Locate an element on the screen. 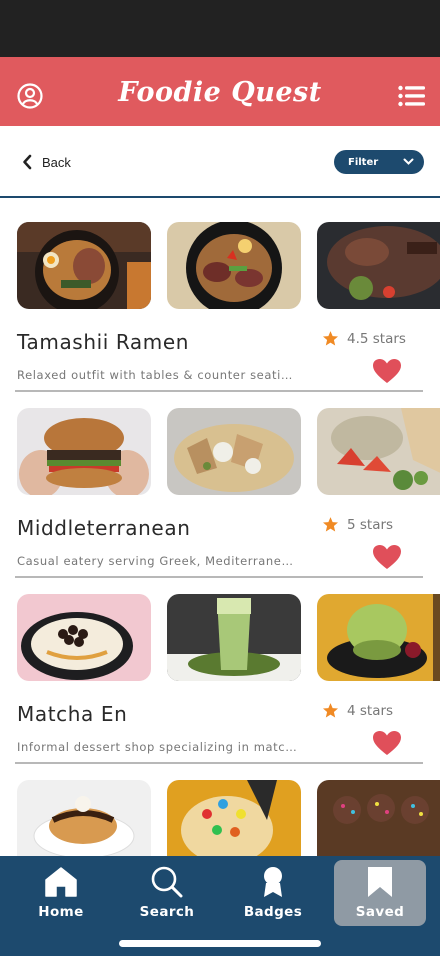  badge-icon is located at coordinates (273, 882).